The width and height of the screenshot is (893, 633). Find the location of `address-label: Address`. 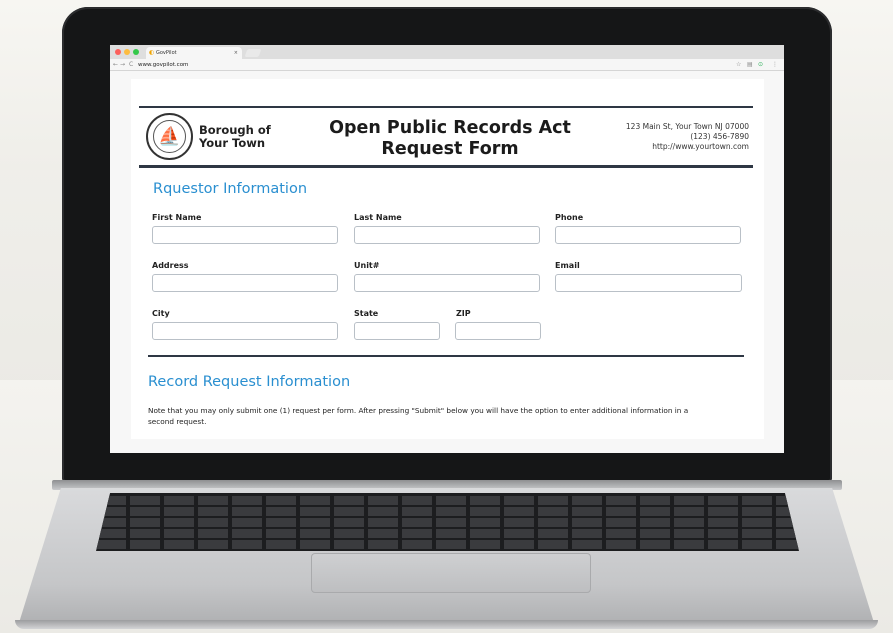

address-label: Address is located at coordinates (170, 265).